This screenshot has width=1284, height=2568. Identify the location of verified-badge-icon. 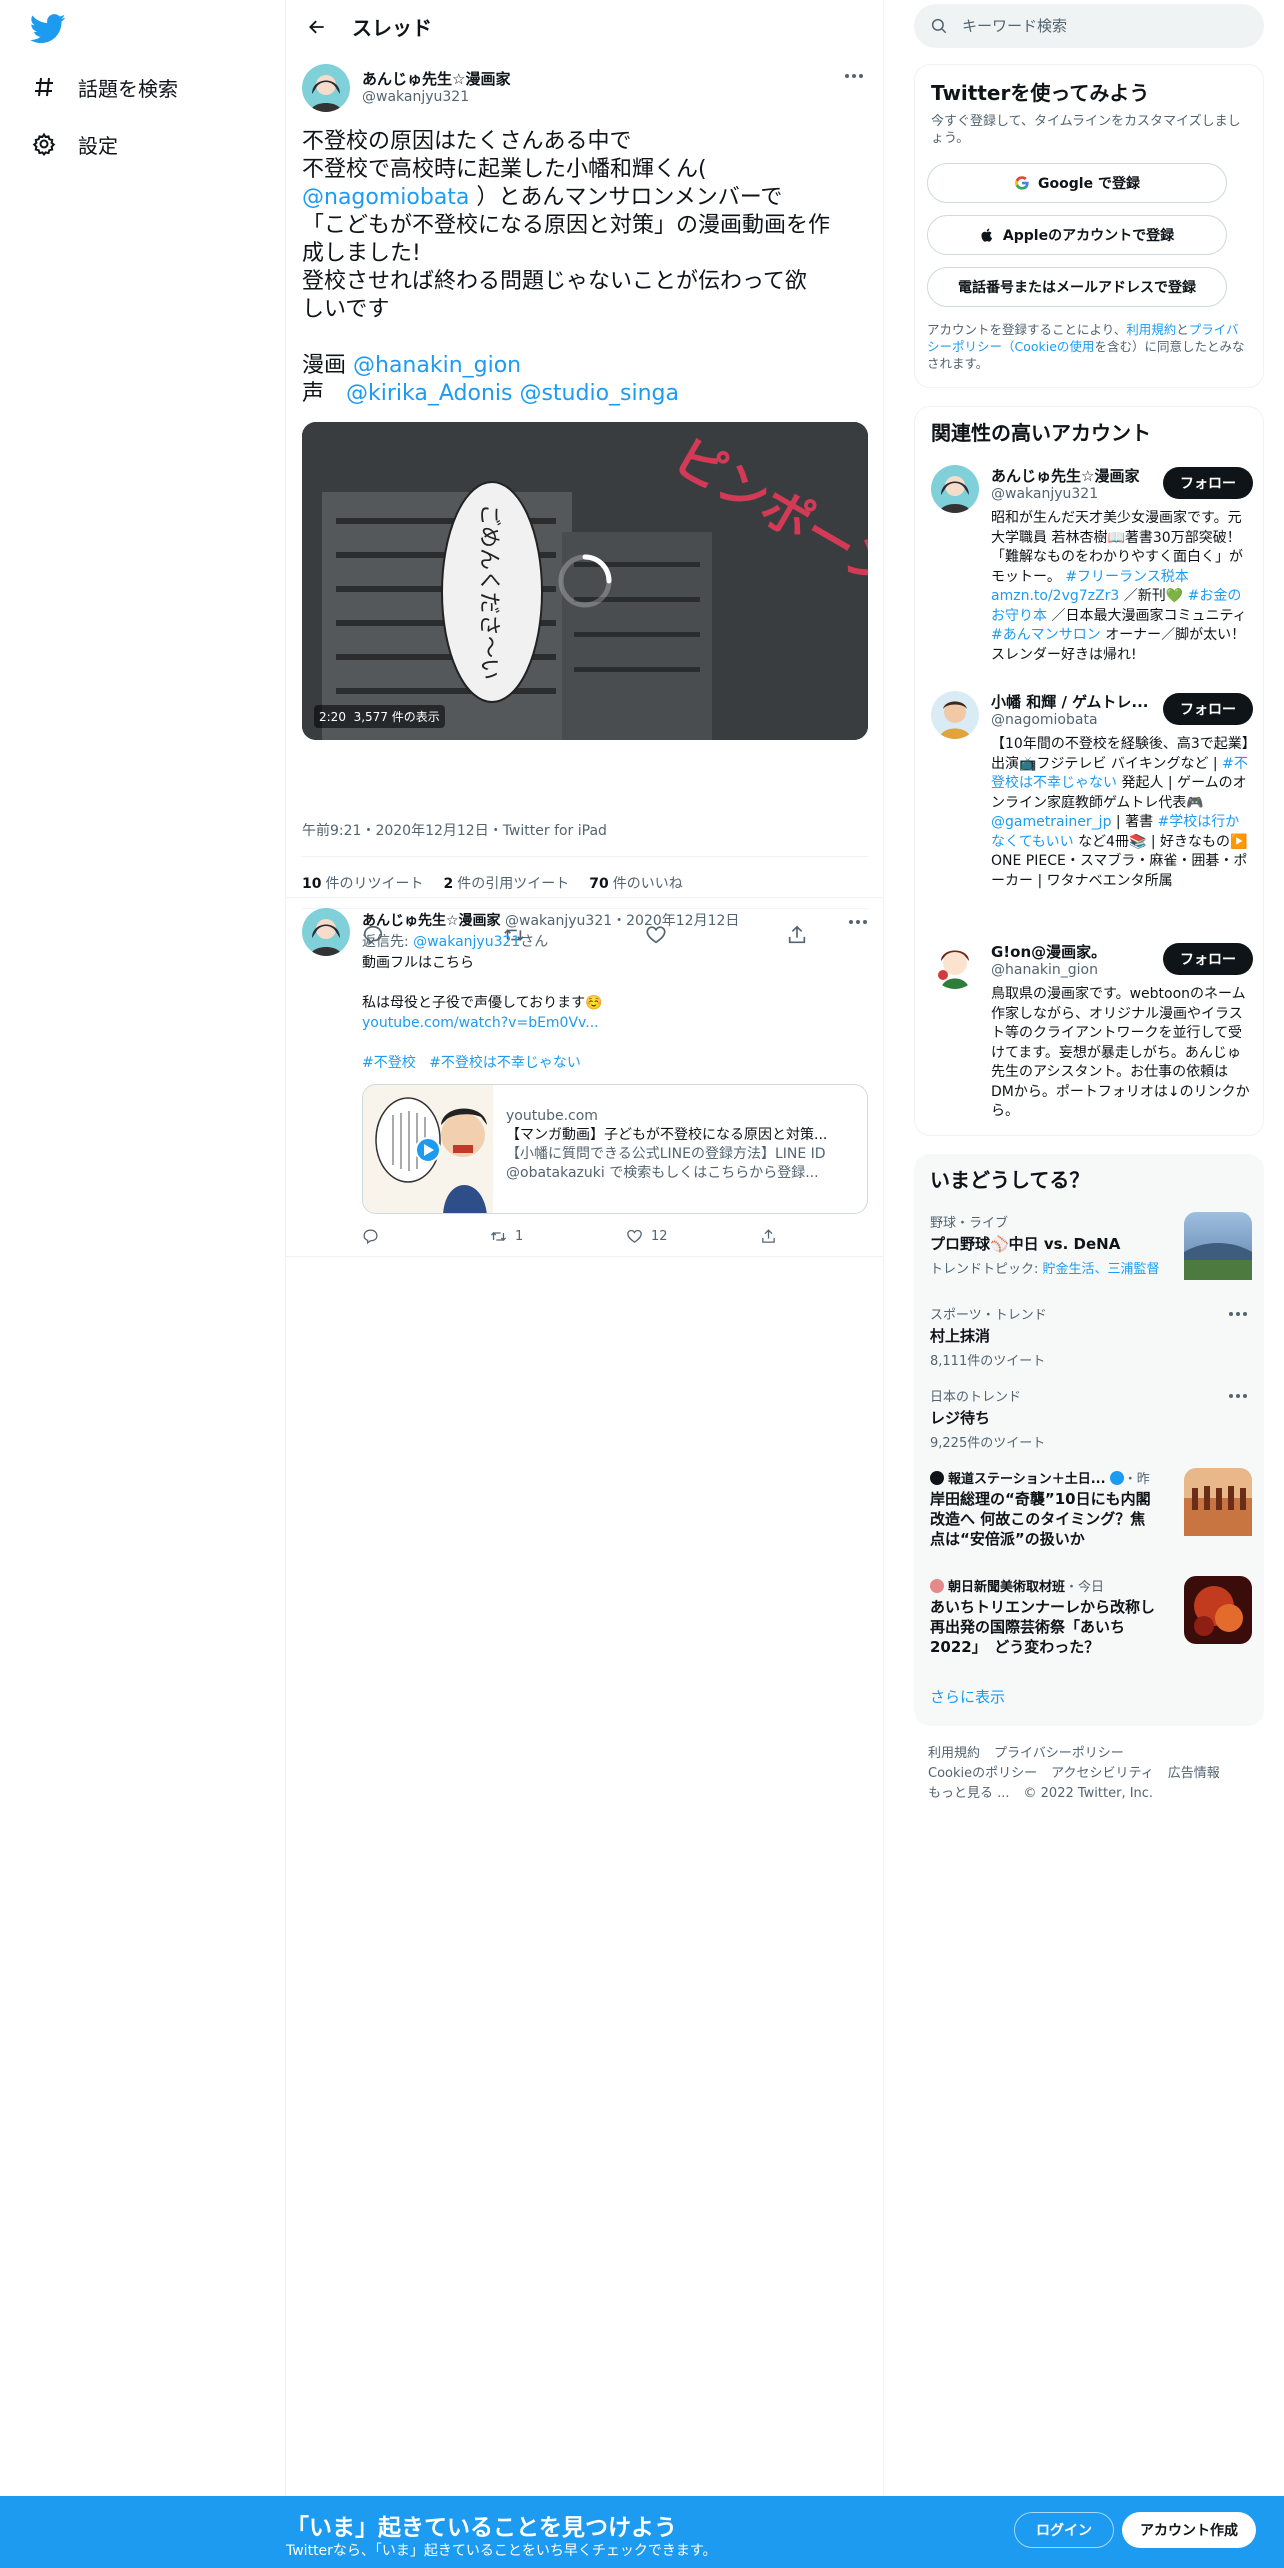
(1116, 1478).